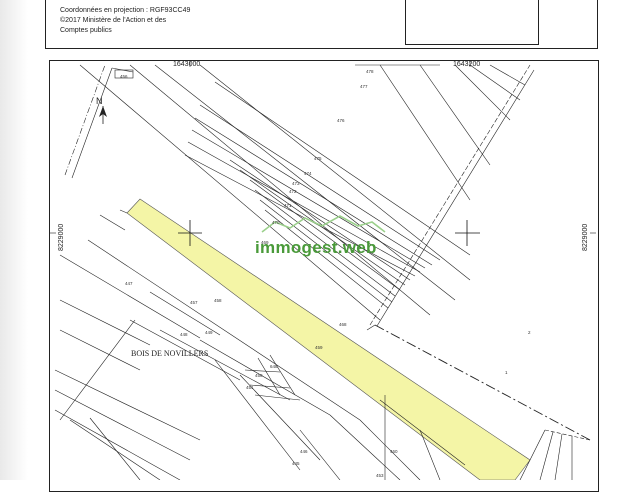 This screenshot has height=492, width=640. I want to click on place-name-label: BOIS DE NOVILLERS, so click(170, 353).